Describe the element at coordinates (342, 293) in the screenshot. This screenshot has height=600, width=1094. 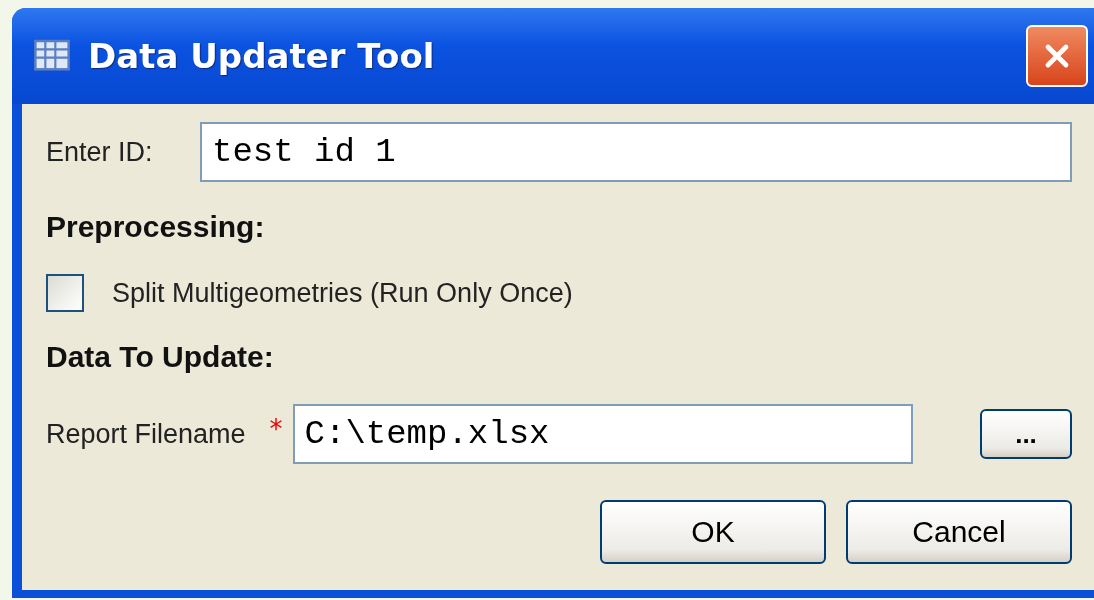
I see `checkbox-label: Split Multigeometries (Run Only Once)` at that location.